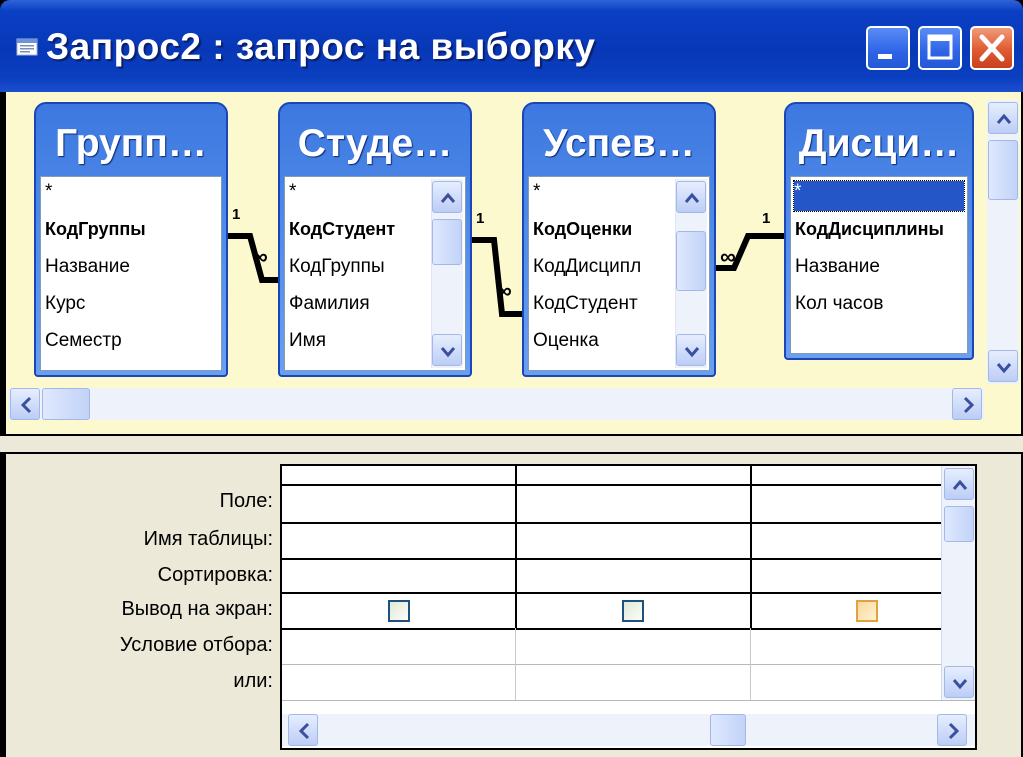  I want to click on row-label-table: Имя таблицы:, so click(208, 539).